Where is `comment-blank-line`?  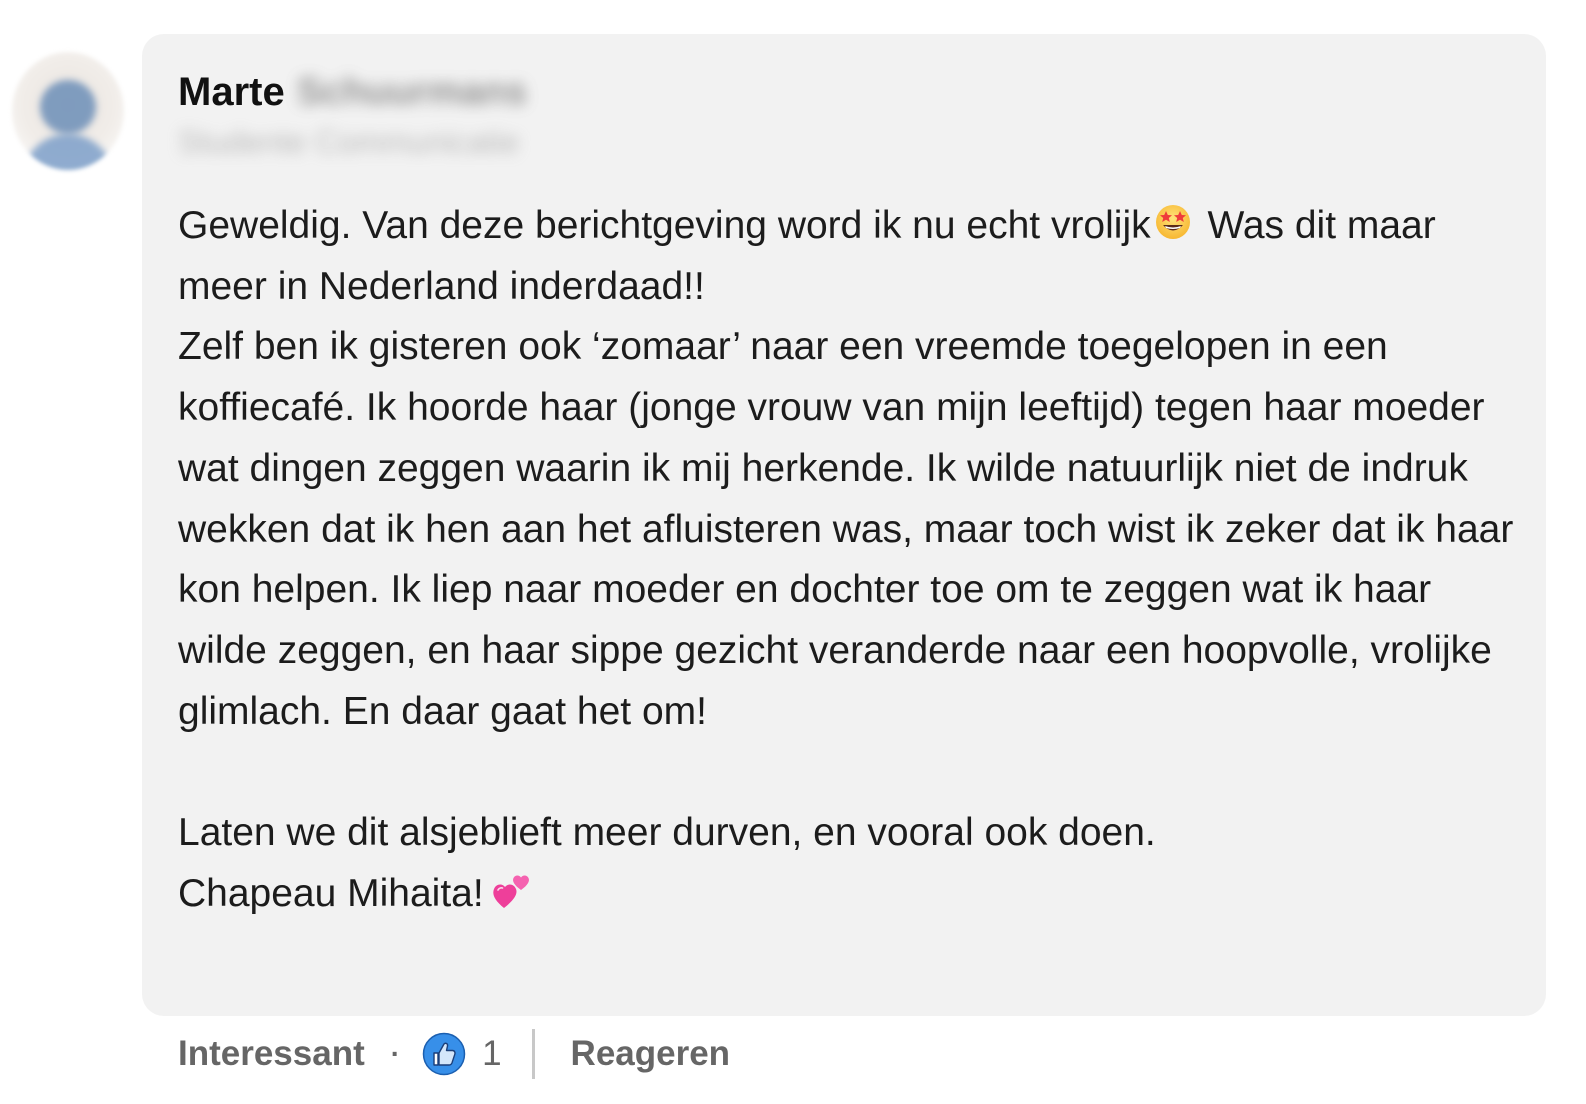
comment-blank-line is located at coordinates (848, 772).